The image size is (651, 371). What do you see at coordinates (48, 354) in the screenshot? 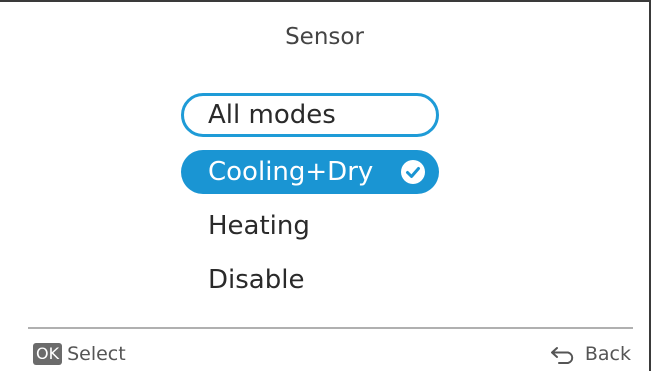
I see `ok-key-icon: OK` at bounding box center [48, 354].